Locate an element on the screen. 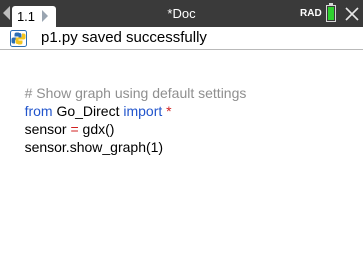 This screenshot has height=273, width=363. keyword-import: import is located at coordinates (143, 111).